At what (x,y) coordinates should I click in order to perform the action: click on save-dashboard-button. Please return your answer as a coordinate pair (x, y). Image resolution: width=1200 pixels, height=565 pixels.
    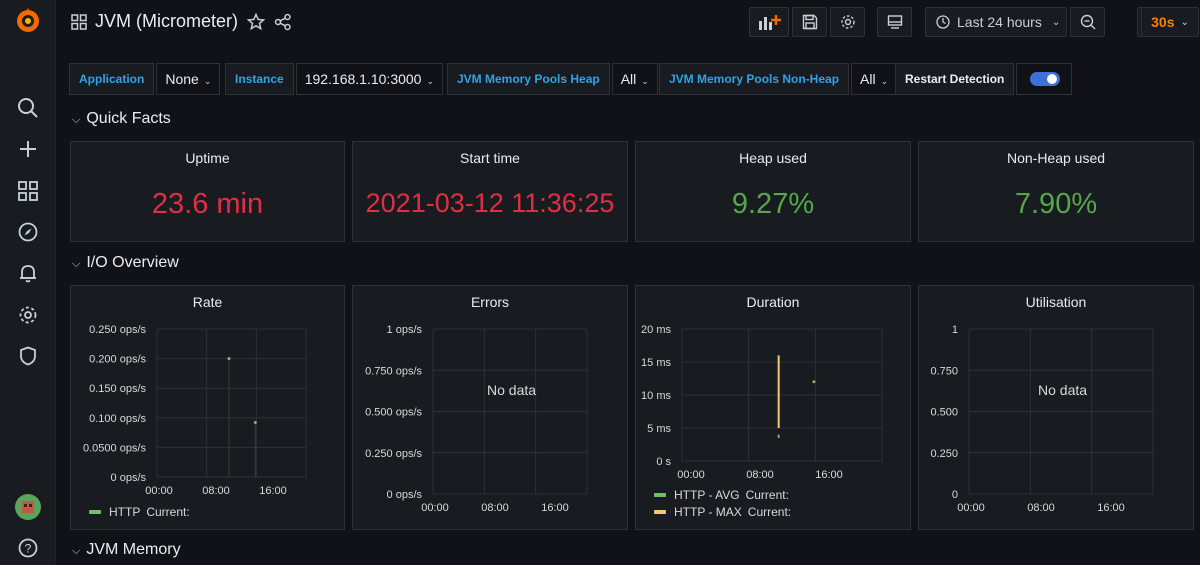
    Looking at the image, I should click on (809, 22).